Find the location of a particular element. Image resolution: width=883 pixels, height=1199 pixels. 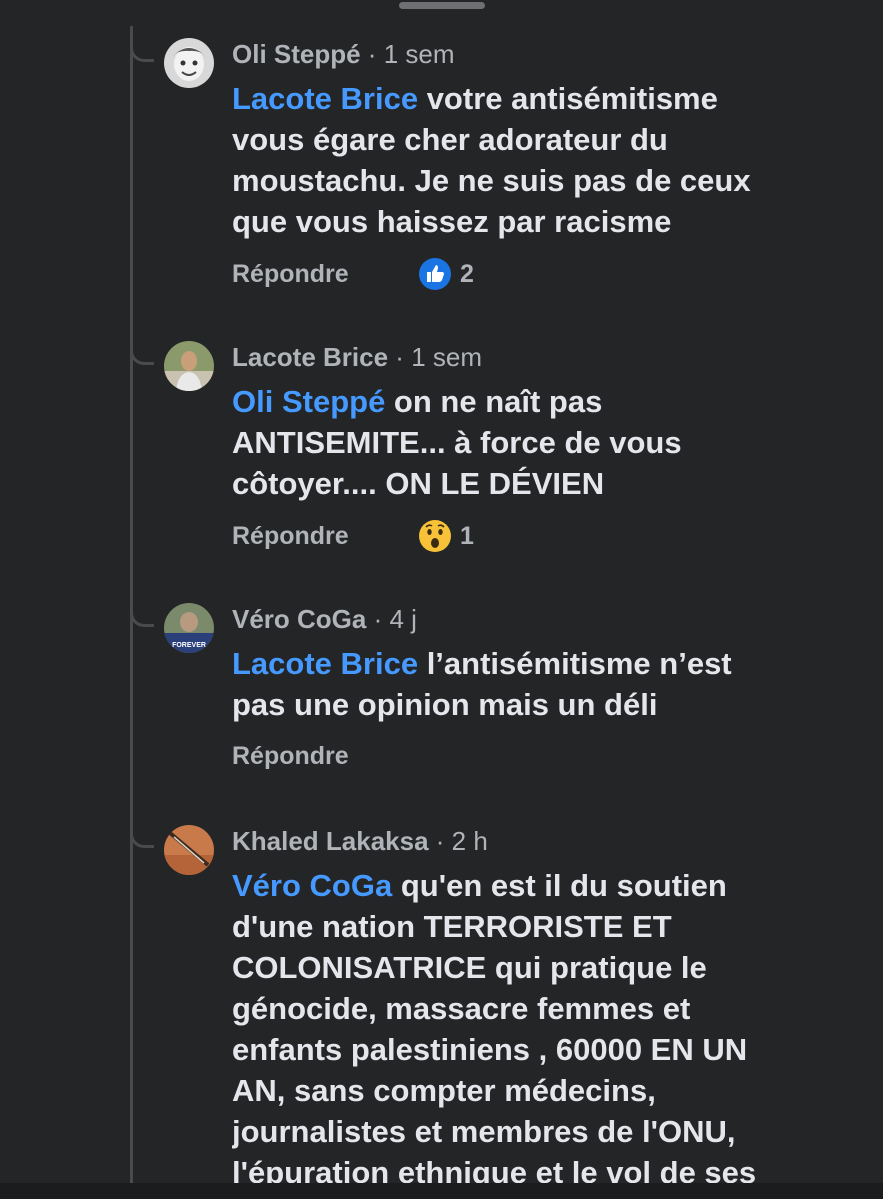

reaction-summary: 2 is located at coordinates (446, 274).